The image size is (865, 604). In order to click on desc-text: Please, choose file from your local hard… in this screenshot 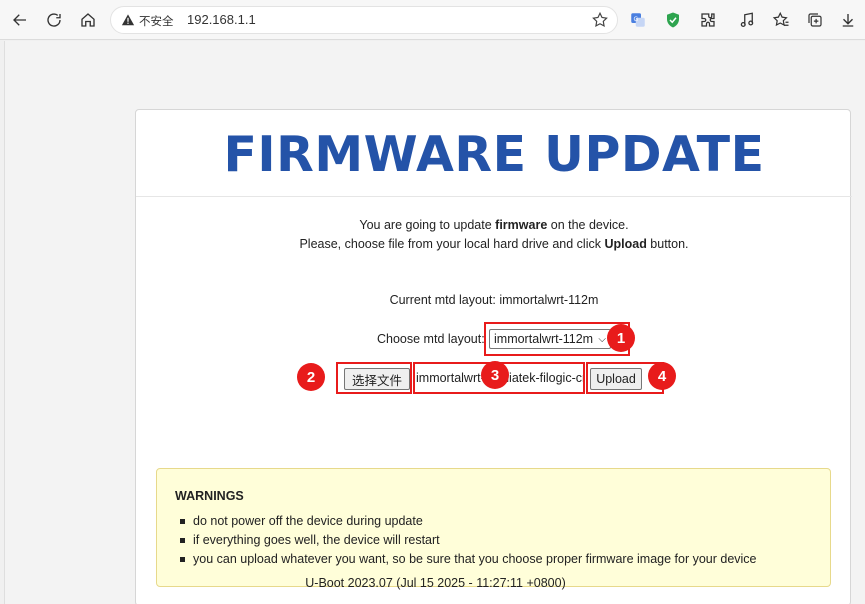, I will do `click(452, 244)`.